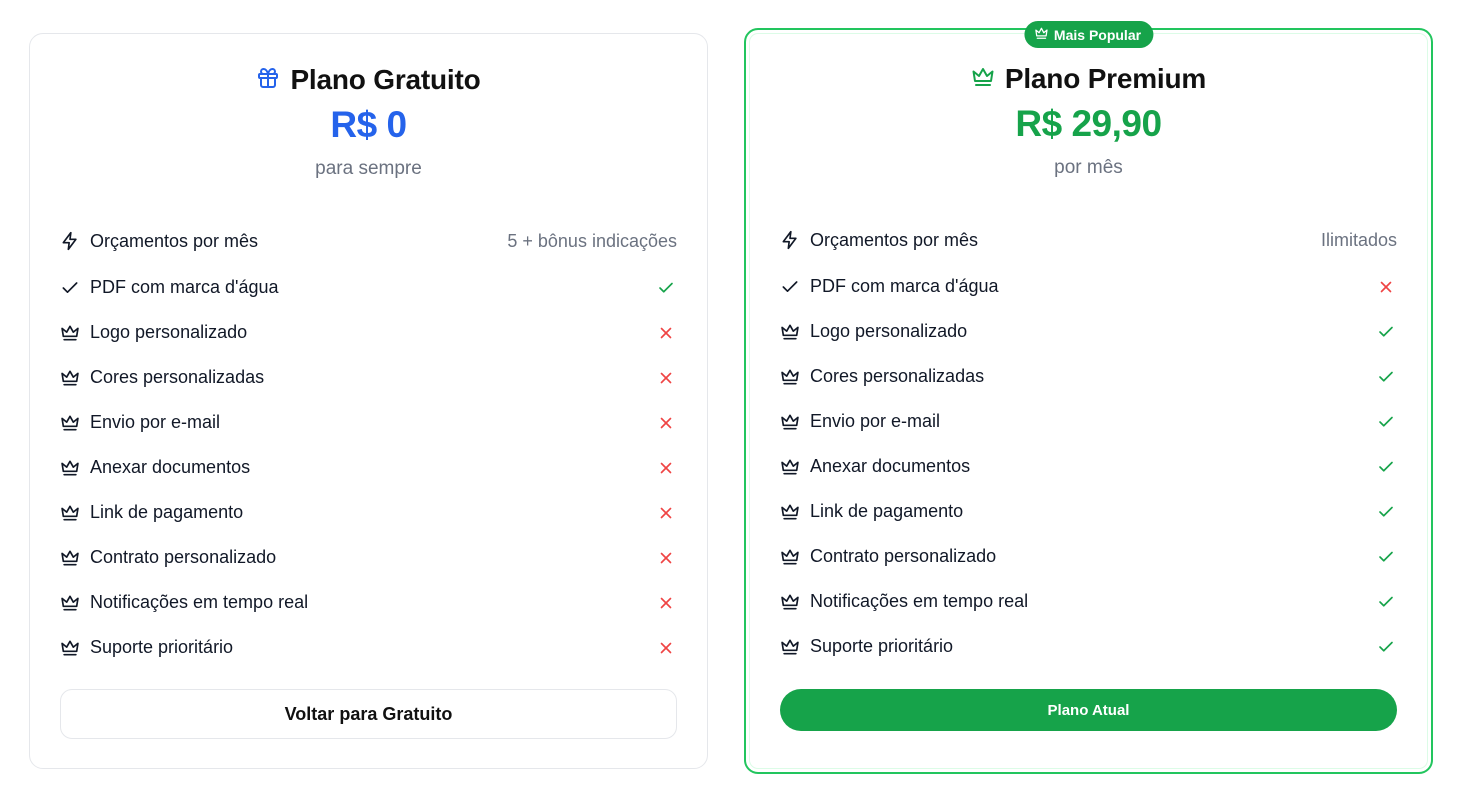  I want to click on feature-row: Orçamentos por mês 5 + bônus indicações, so click(368, 241).